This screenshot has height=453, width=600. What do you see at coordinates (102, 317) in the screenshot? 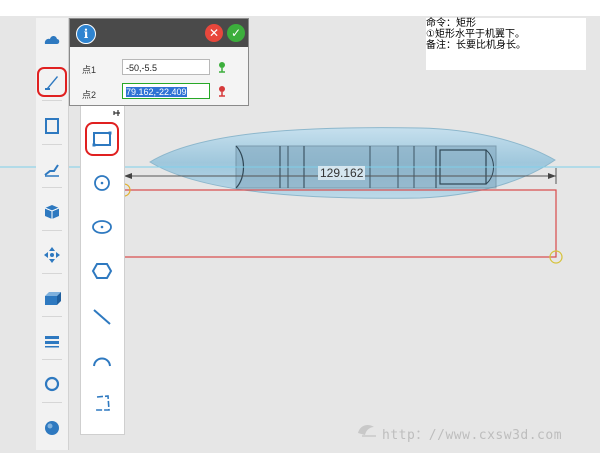
I see `line-icon` at bounding box center [102, 317].